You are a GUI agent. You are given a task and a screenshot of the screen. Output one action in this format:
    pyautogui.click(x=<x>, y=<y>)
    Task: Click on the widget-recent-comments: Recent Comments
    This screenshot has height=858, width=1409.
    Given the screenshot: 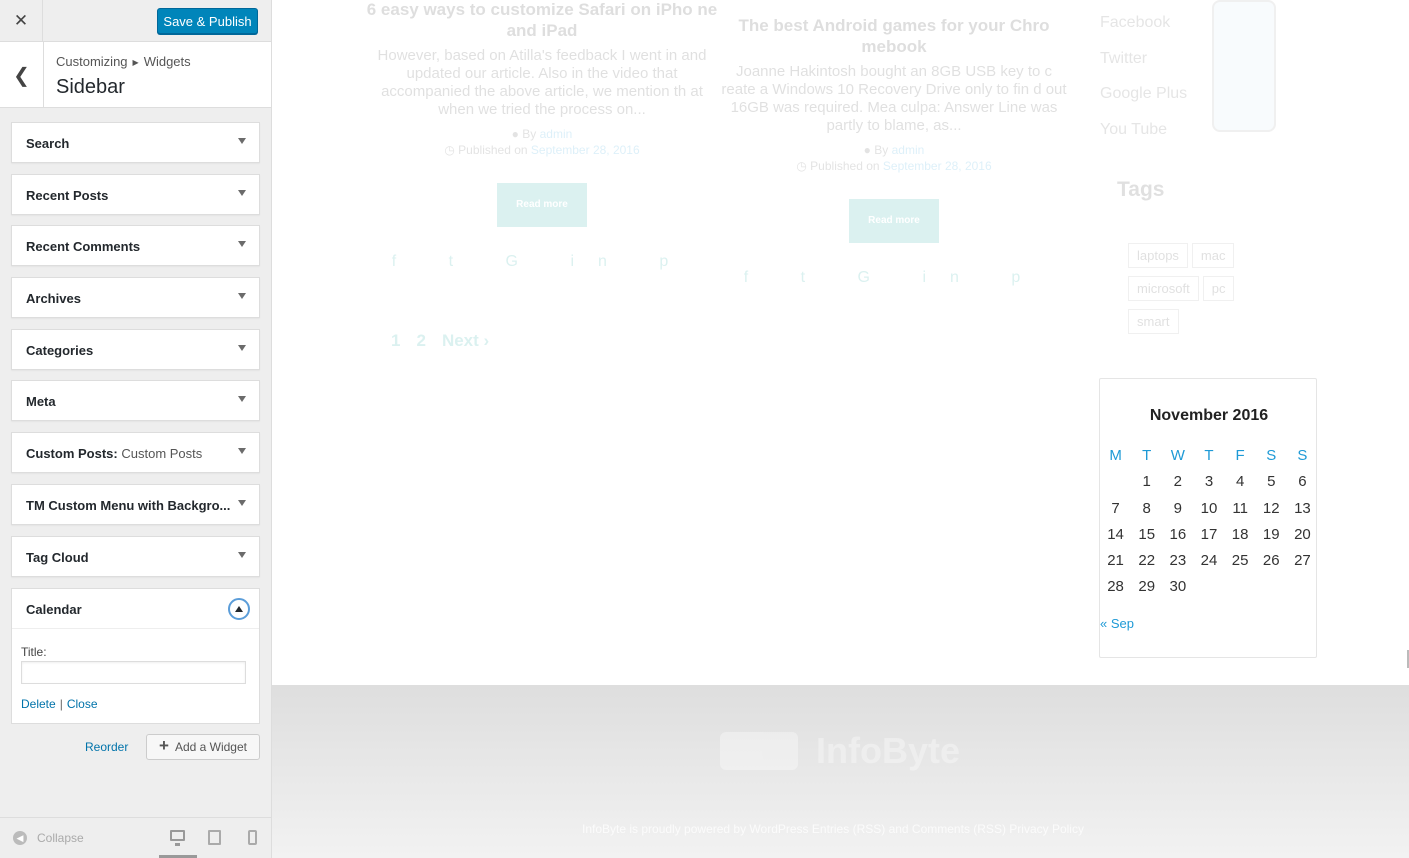 What is the action you would take?
    pyautogui.click(x=135, y=246)
    